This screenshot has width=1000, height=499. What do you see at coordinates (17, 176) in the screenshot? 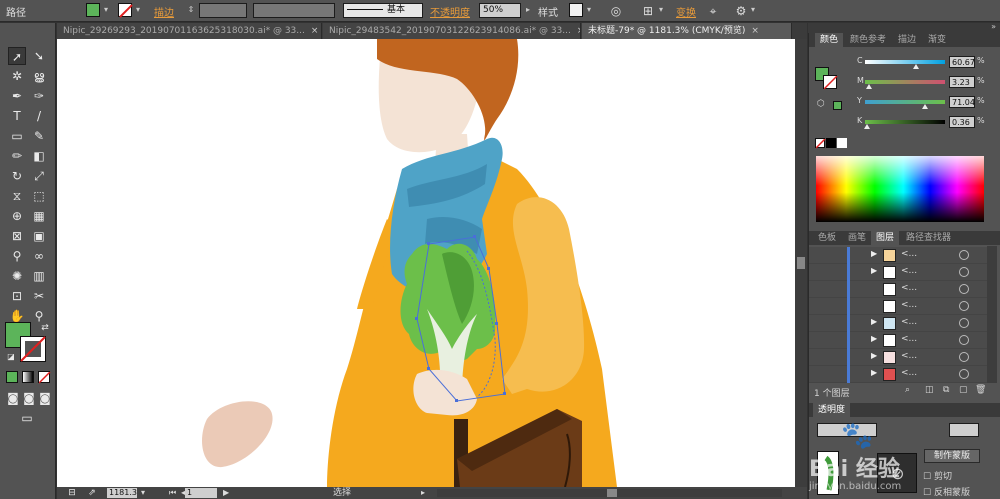
I see `rotate-tool-icon: ↻` at bounding box center [17, 176].